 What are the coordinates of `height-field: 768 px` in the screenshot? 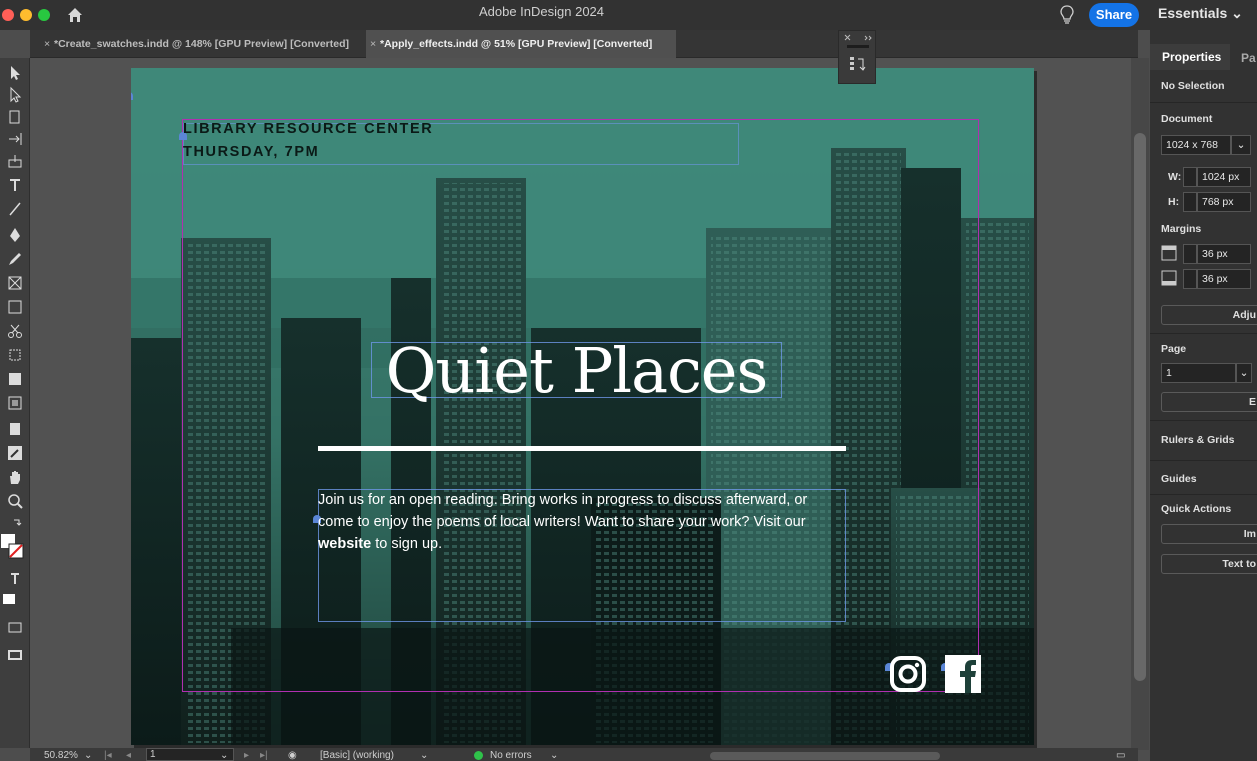 It's located at (1224, 202).